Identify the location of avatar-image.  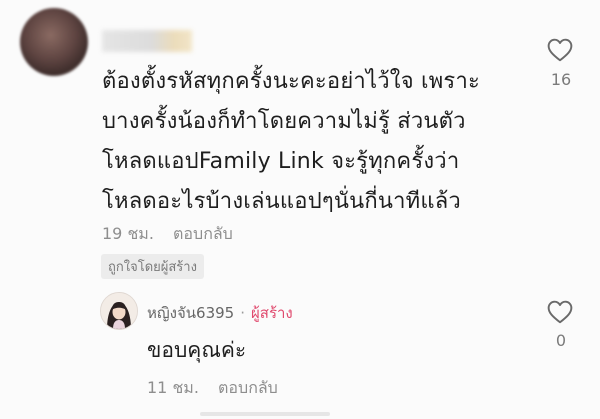
(119, 311).